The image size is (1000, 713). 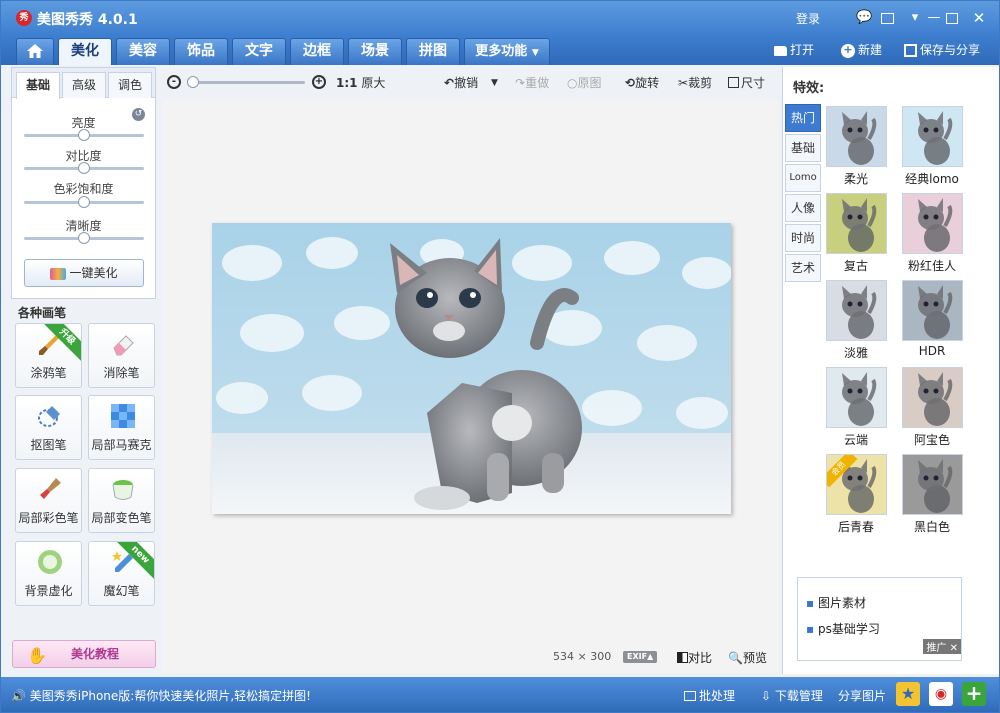 I want to click on zoom-in-icon: +, so click(x=319, y=82).